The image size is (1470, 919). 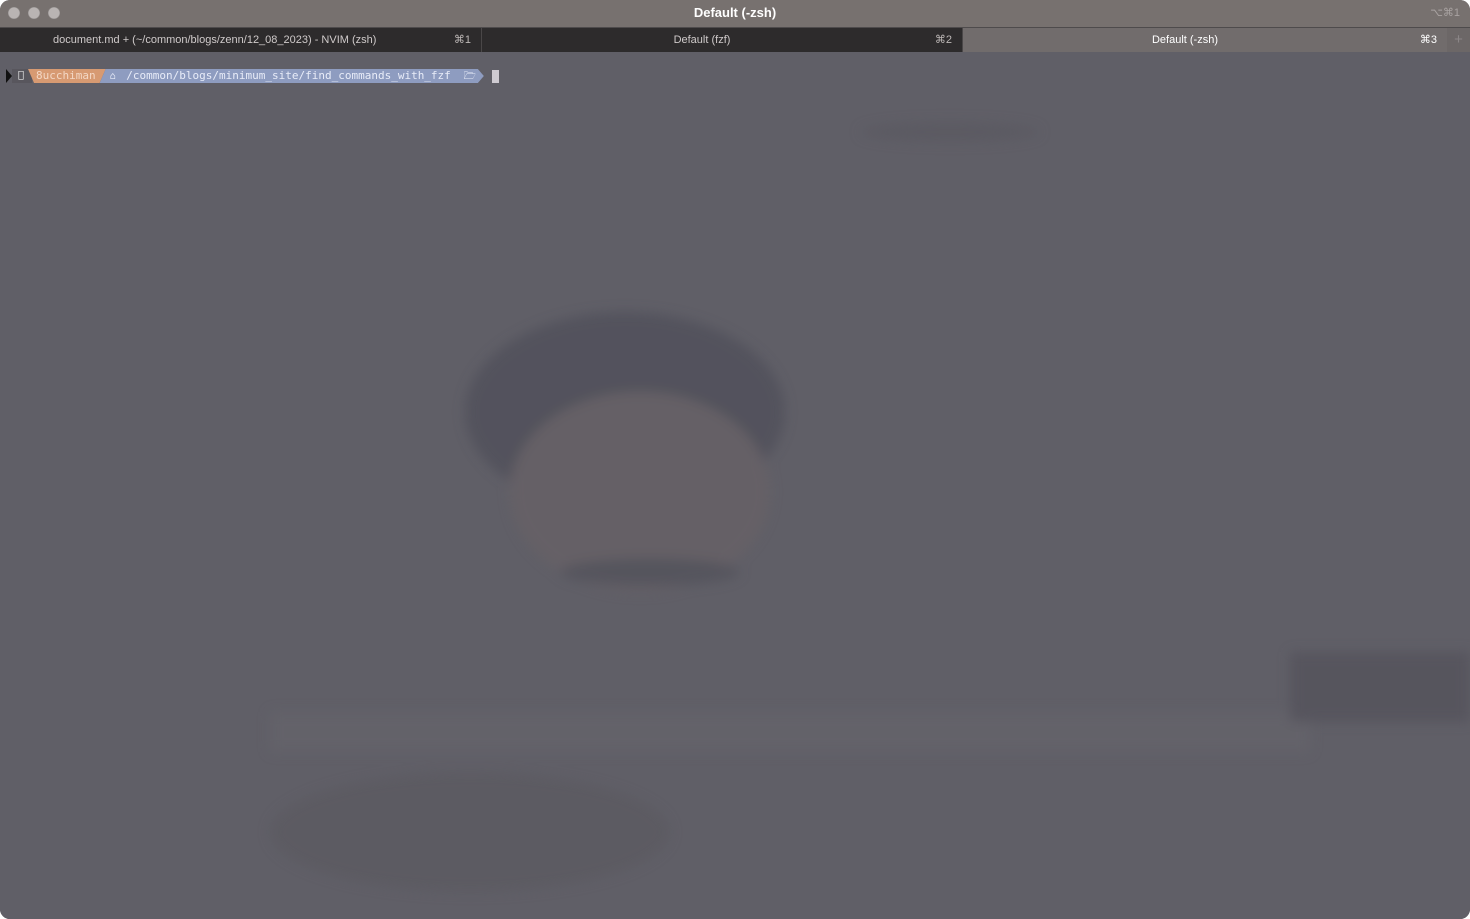 I want to click on tab-fzf: Default (fzf) ⌘2, so click(x=722, y=40).